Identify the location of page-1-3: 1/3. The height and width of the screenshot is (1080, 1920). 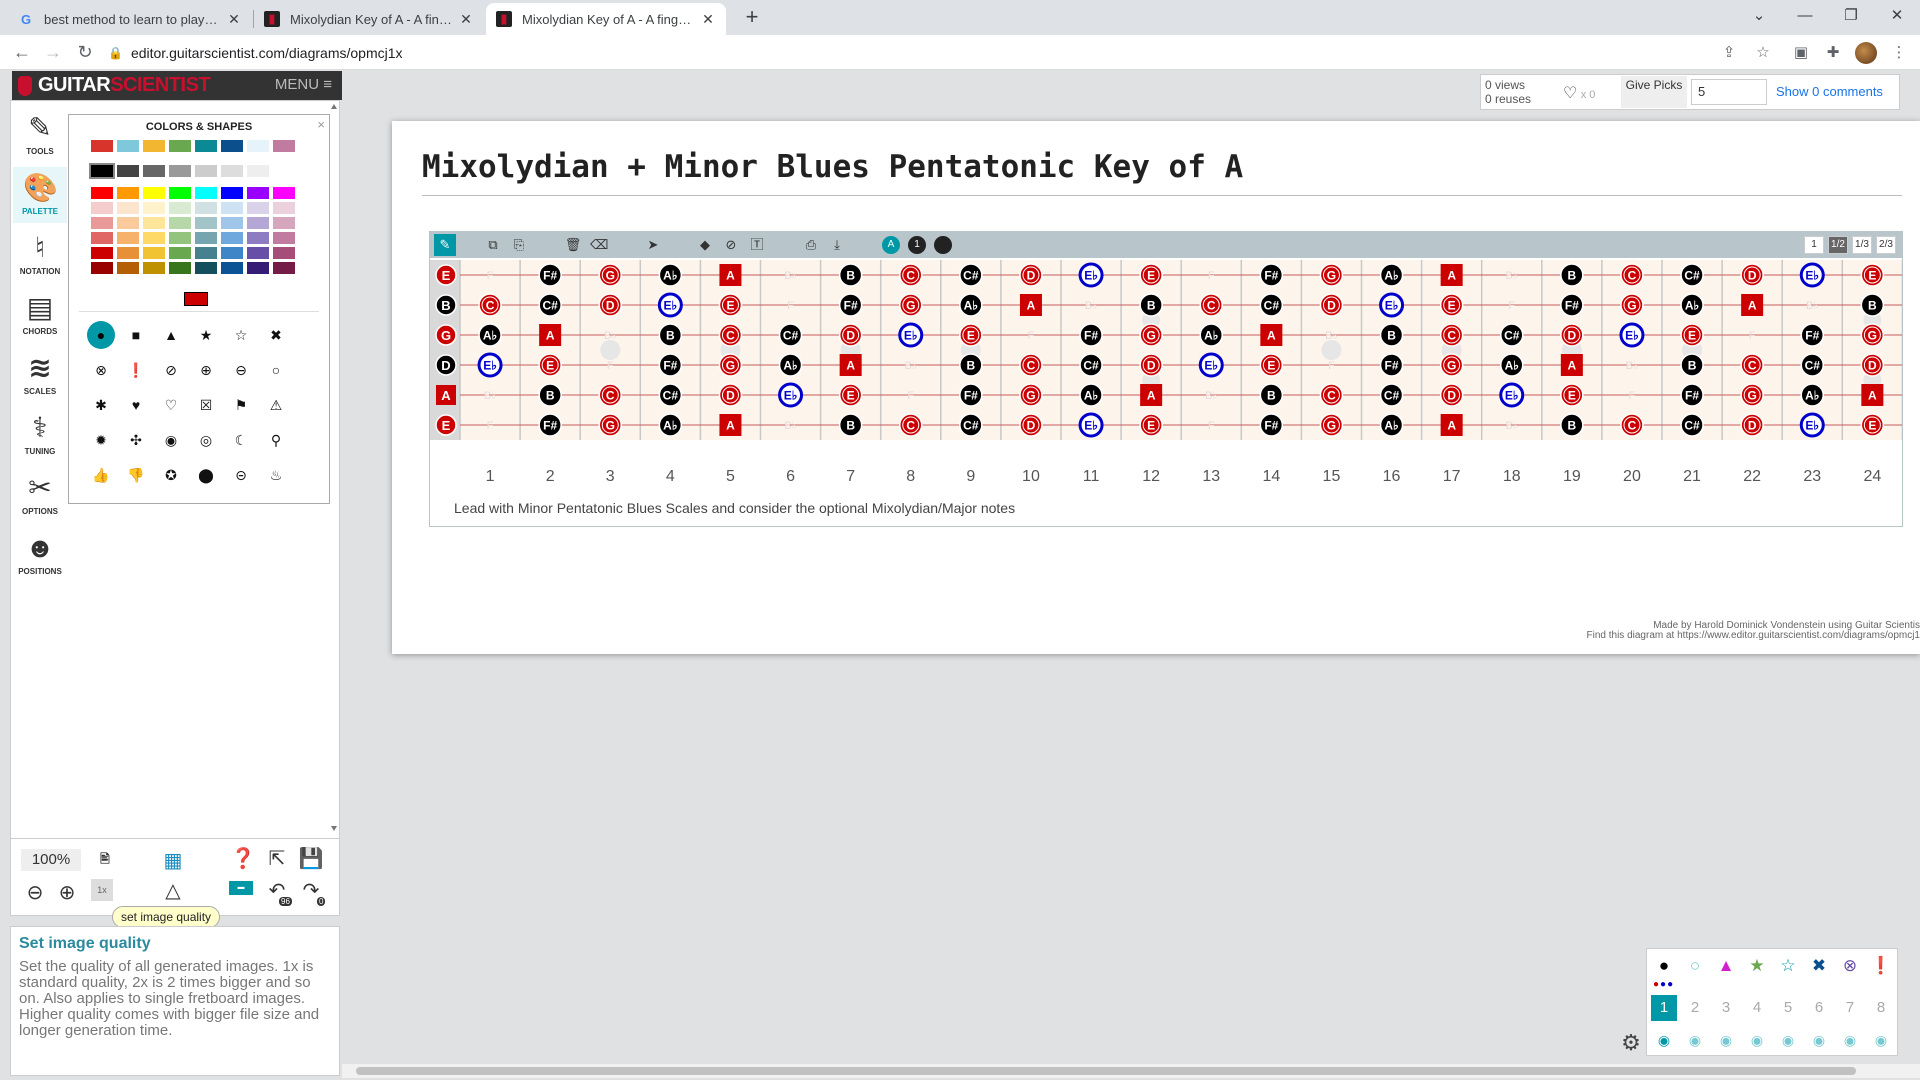
(1862, 245).